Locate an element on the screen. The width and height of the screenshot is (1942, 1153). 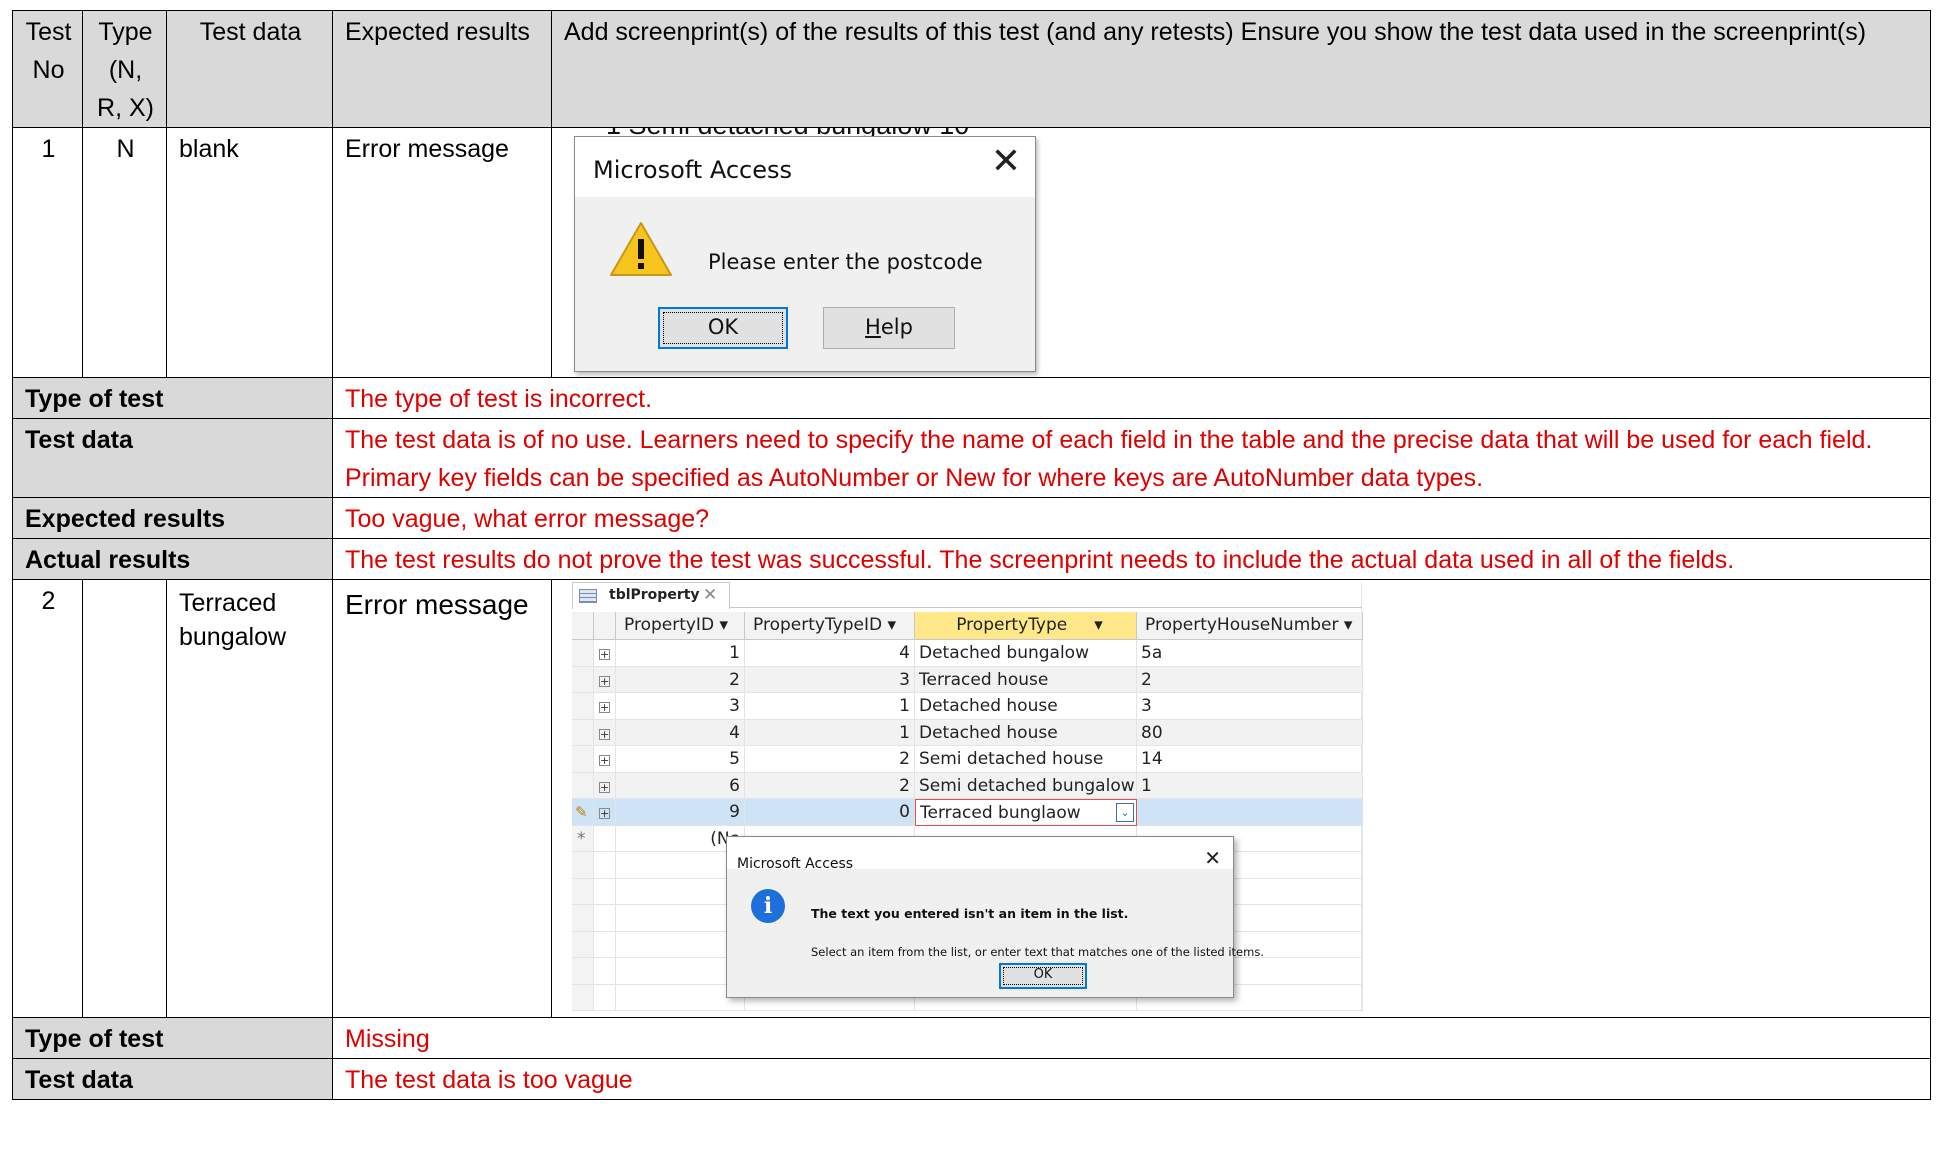
tab-close-icon: ✕ is located at coordinates (710, 595).